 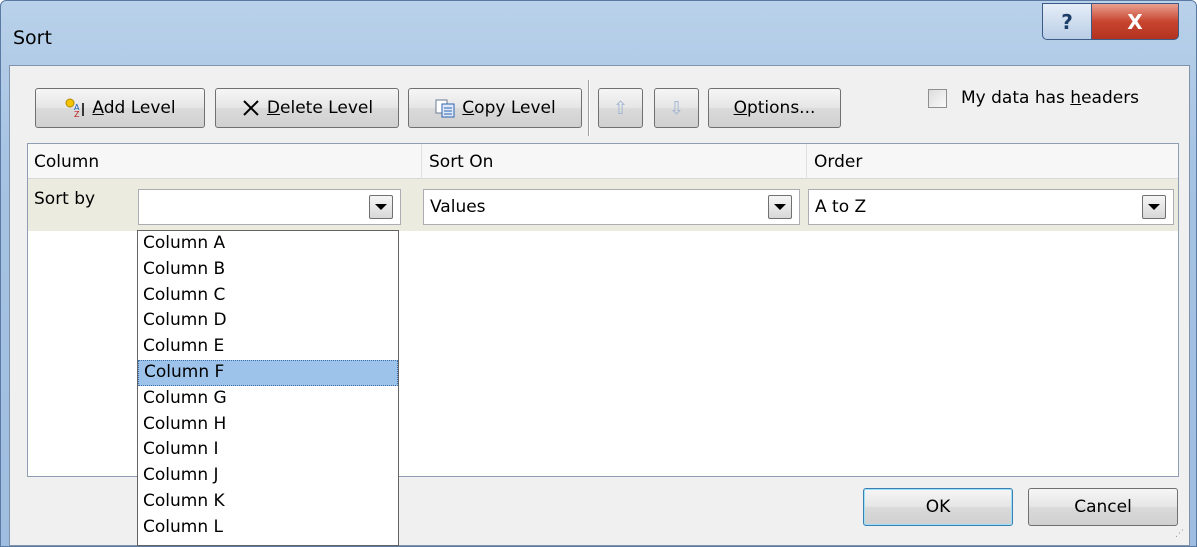 I want to click on headers-label-pre: My data has, so click(x=1016, y=98).